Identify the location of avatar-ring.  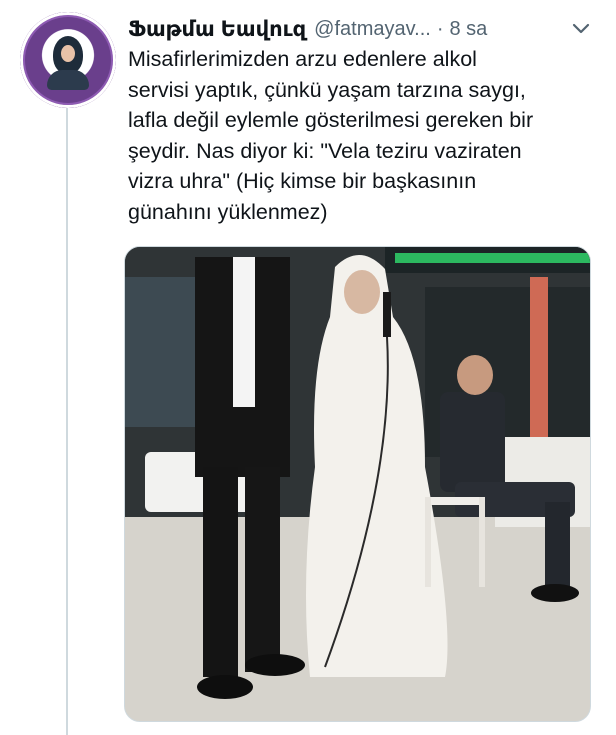
(68, 60).